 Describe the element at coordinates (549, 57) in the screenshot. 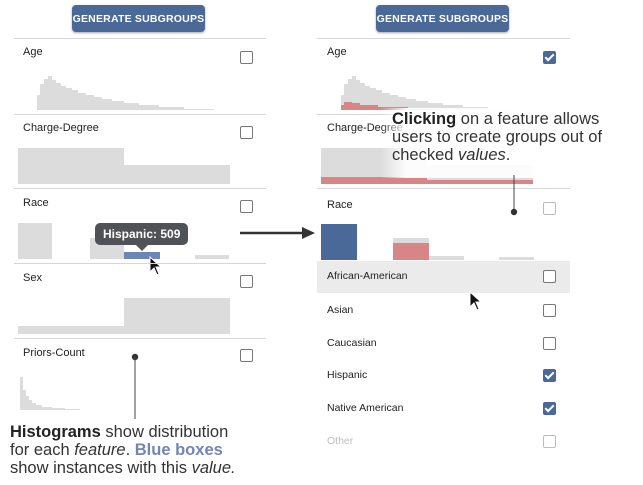

I see `checkbox-age-checked` at that location.